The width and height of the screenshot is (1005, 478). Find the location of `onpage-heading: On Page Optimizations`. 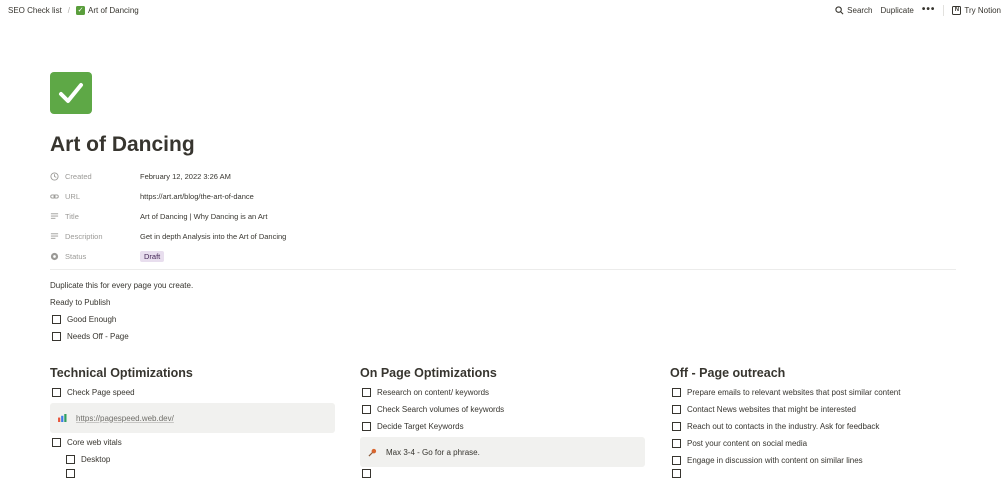

onpage-heading: On Page Optimizations is located at coordinates (428, 373).